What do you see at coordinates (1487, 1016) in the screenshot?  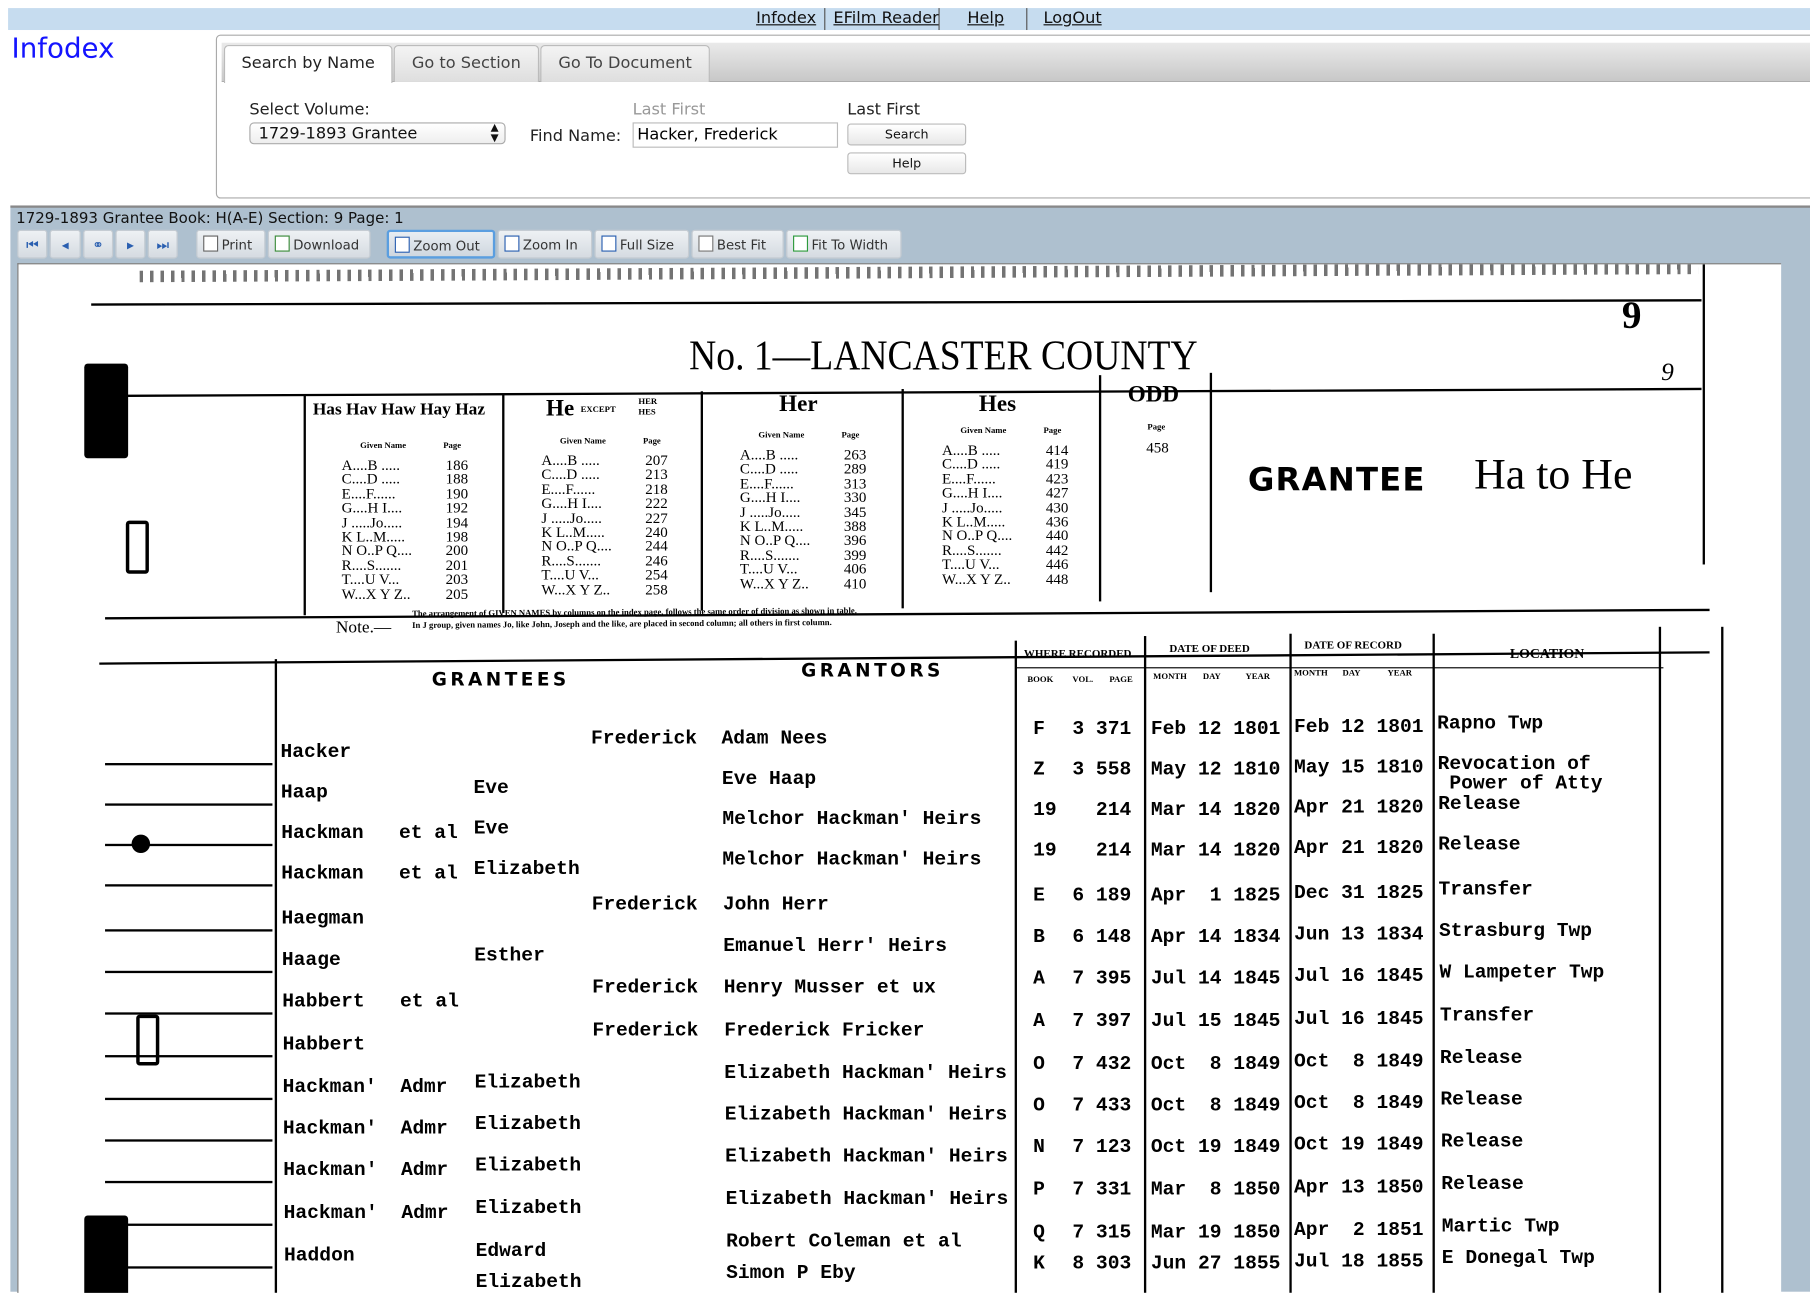 I see `location: Transfer` at bounding box center [1487, 1016].